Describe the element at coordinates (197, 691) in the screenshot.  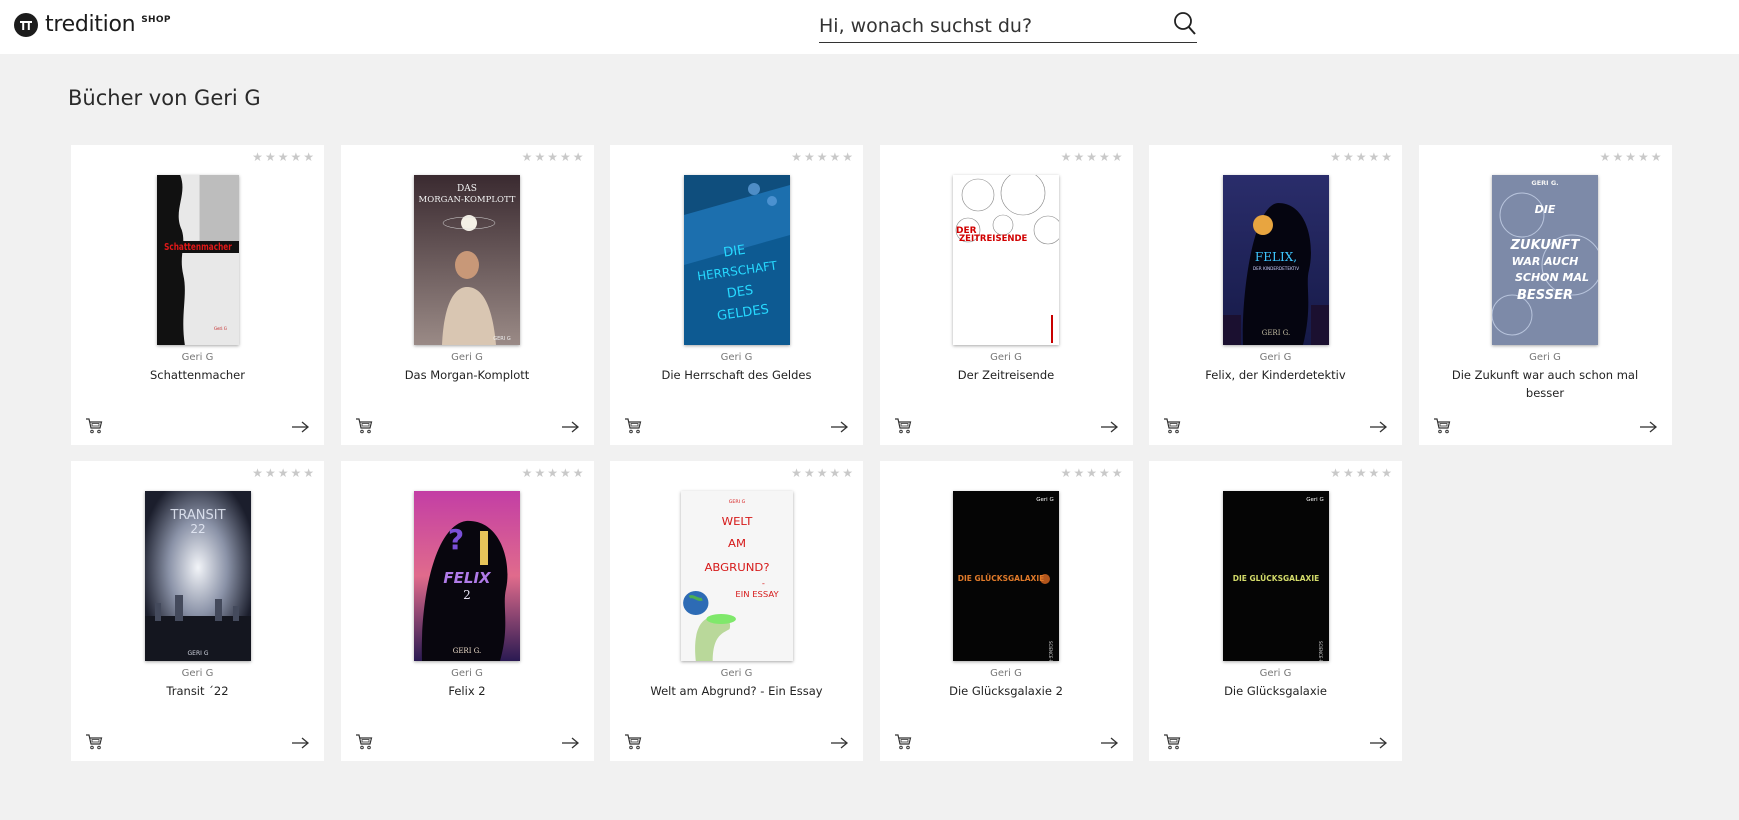
I see `book-title: Transit ´22` at that location.